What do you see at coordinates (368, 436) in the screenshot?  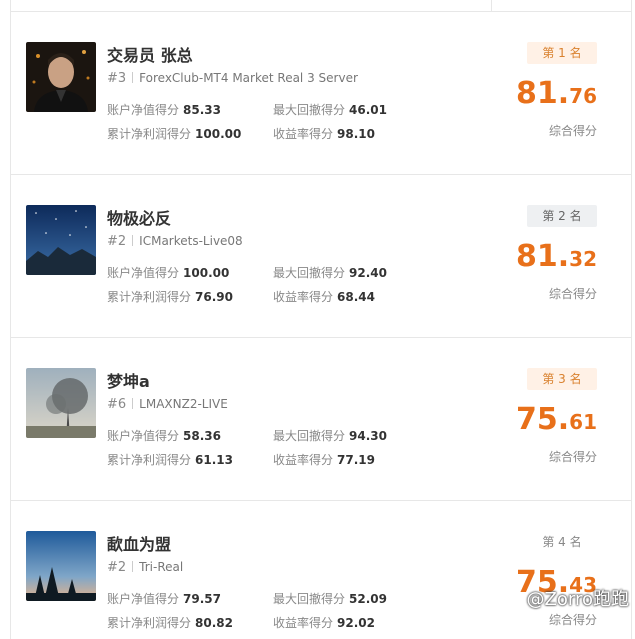 I see `drawdown-value: 94.30` at bounding box center [368, 436].